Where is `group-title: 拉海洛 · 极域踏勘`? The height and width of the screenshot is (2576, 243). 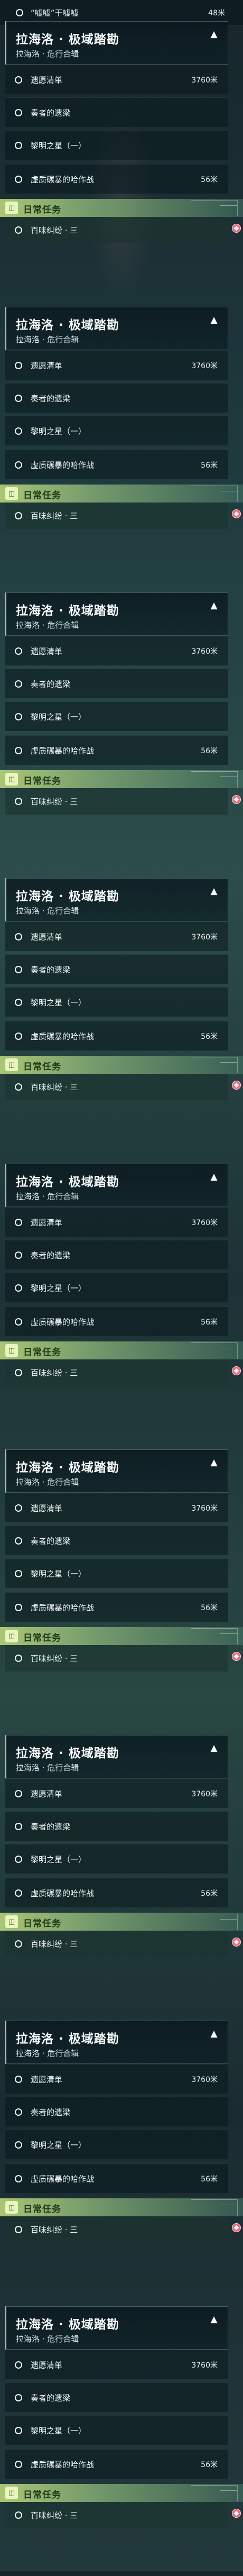 group-title: 拉海洛 · 极域踏勘 is located at coordinates (67, 2039).